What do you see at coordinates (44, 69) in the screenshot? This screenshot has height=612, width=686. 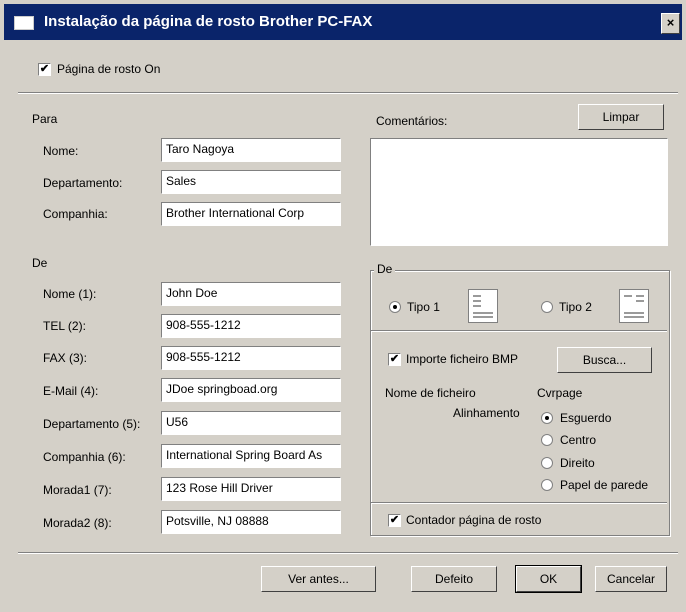 I see `cover-on-checkbox: ✔` at bounding box center [44, 69].